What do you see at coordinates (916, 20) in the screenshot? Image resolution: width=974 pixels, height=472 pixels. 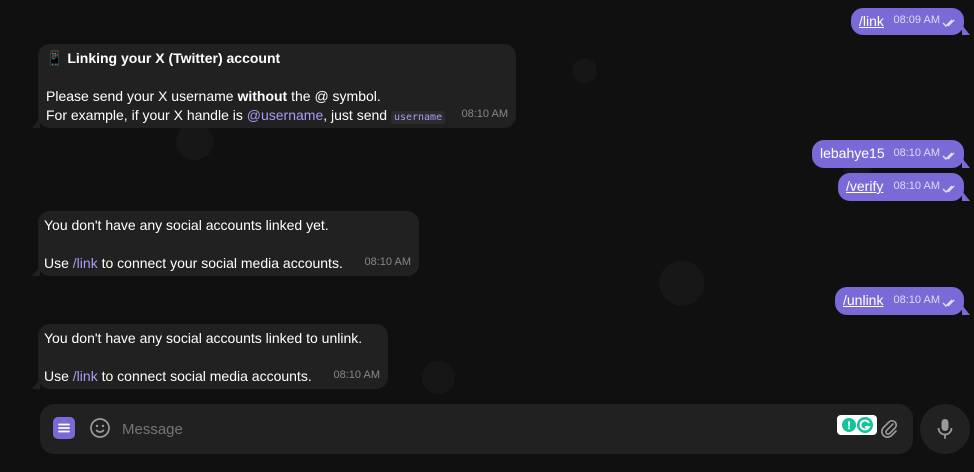 I see `message-time: 08:09 AM` at bounding box center [916, 20].